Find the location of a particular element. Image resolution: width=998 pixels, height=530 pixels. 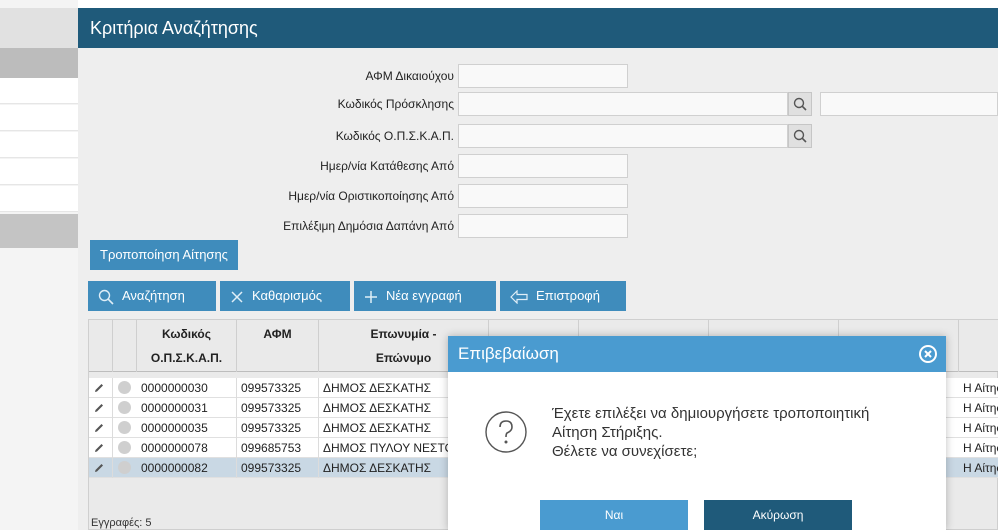

col-status-text is located at coordinates (978, 346).